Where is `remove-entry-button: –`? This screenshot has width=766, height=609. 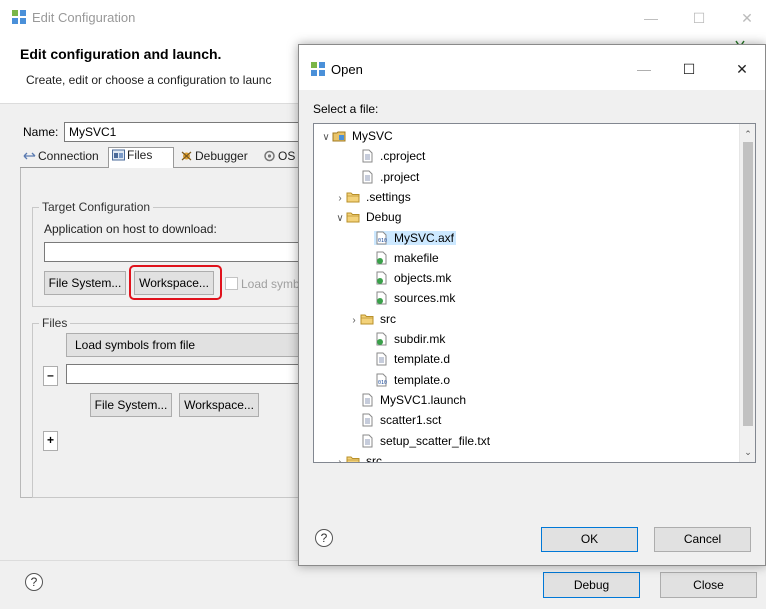 remove-entry-button: – is located at coordinates (50, 376).